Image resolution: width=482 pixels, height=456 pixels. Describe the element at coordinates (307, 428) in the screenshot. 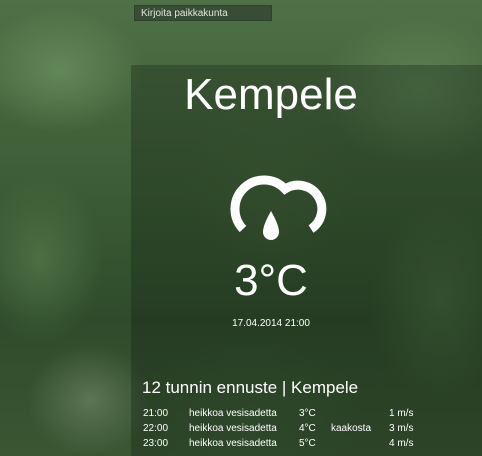

I see `forecast-temperature: 4°C` at that location.